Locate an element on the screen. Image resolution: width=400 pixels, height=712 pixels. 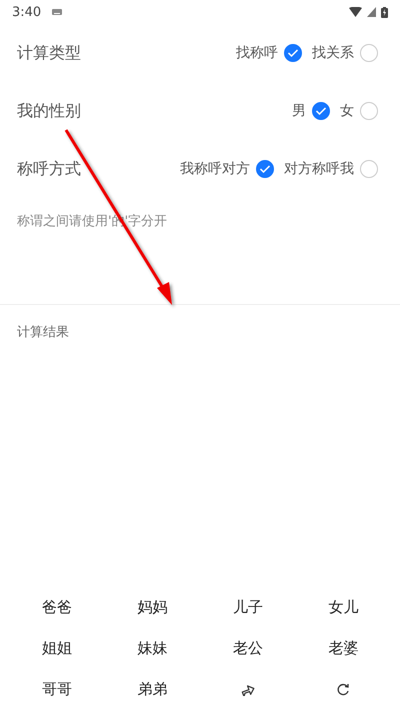
keypad-key: 儿子 is located at coordinates (248, 607).